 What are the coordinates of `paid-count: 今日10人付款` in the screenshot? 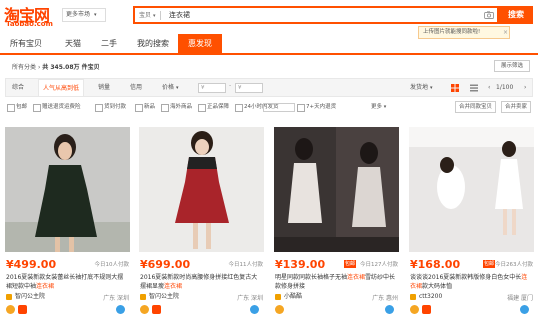 It's located at (112, 265).